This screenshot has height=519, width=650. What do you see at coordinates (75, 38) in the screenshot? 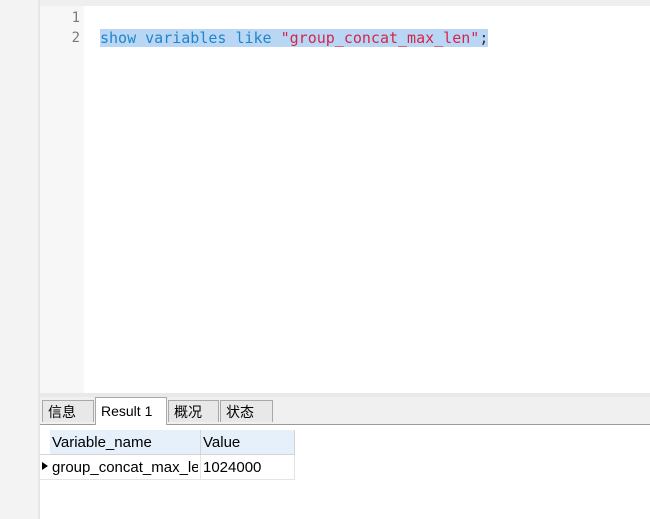
I see `line-number: 2` at bounding box center [75, 38].